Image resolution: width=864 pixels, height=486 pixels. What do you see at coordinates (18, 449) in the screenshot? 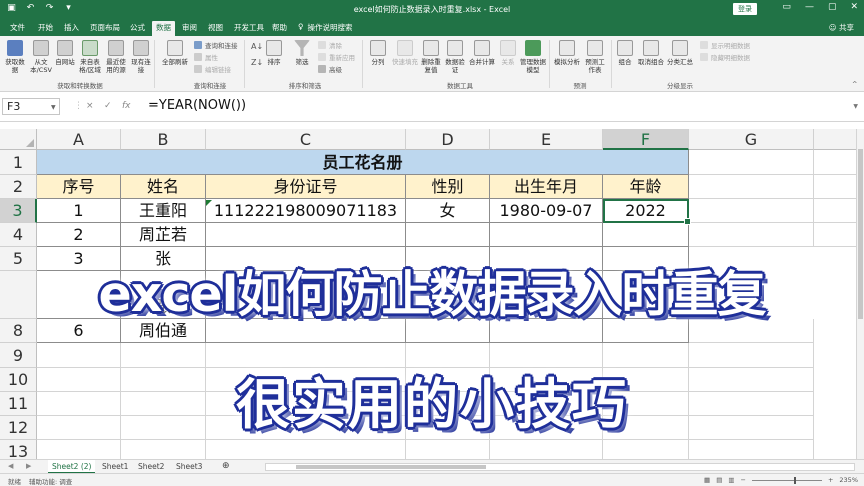
I see `row-header-13: 13` at bounding box center [18, 449].